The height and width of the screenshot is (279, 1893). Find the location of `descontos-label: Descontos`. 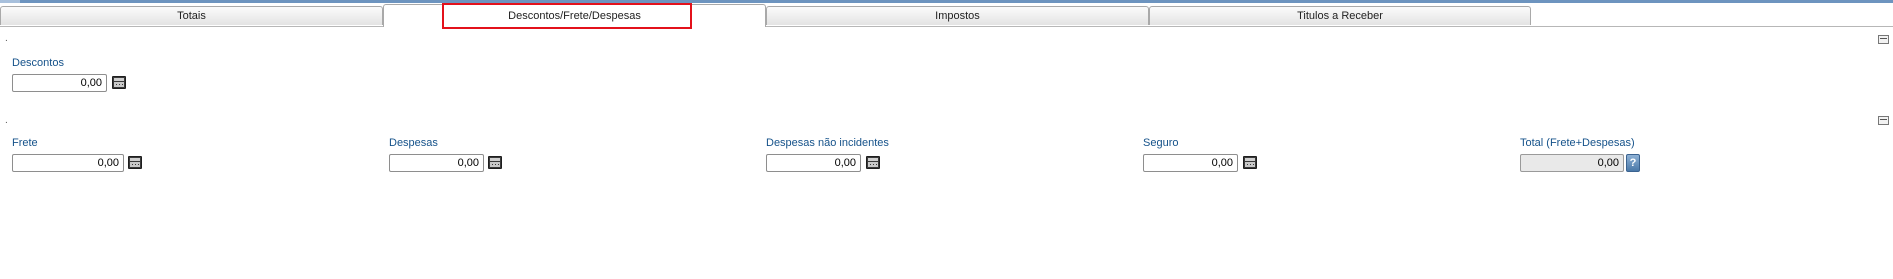

descontos-label: Descontos is located at coordinates (38, 63).